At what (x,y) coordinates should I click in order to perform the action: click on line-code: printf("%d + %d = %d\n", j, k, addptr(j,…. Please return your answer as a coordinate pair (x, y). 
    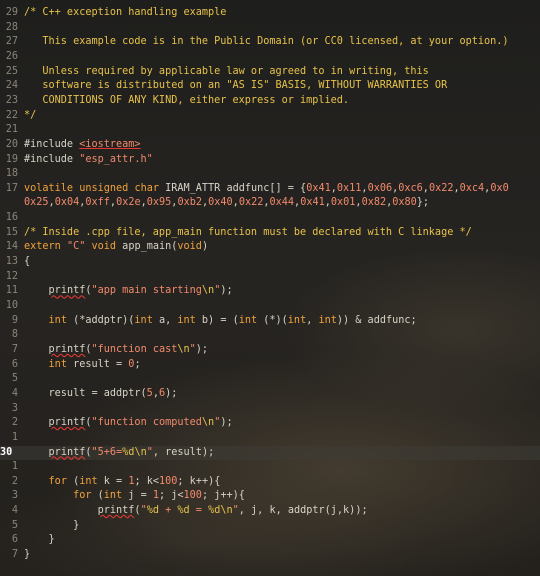
    Looking at the image, I should click on (232, 511).